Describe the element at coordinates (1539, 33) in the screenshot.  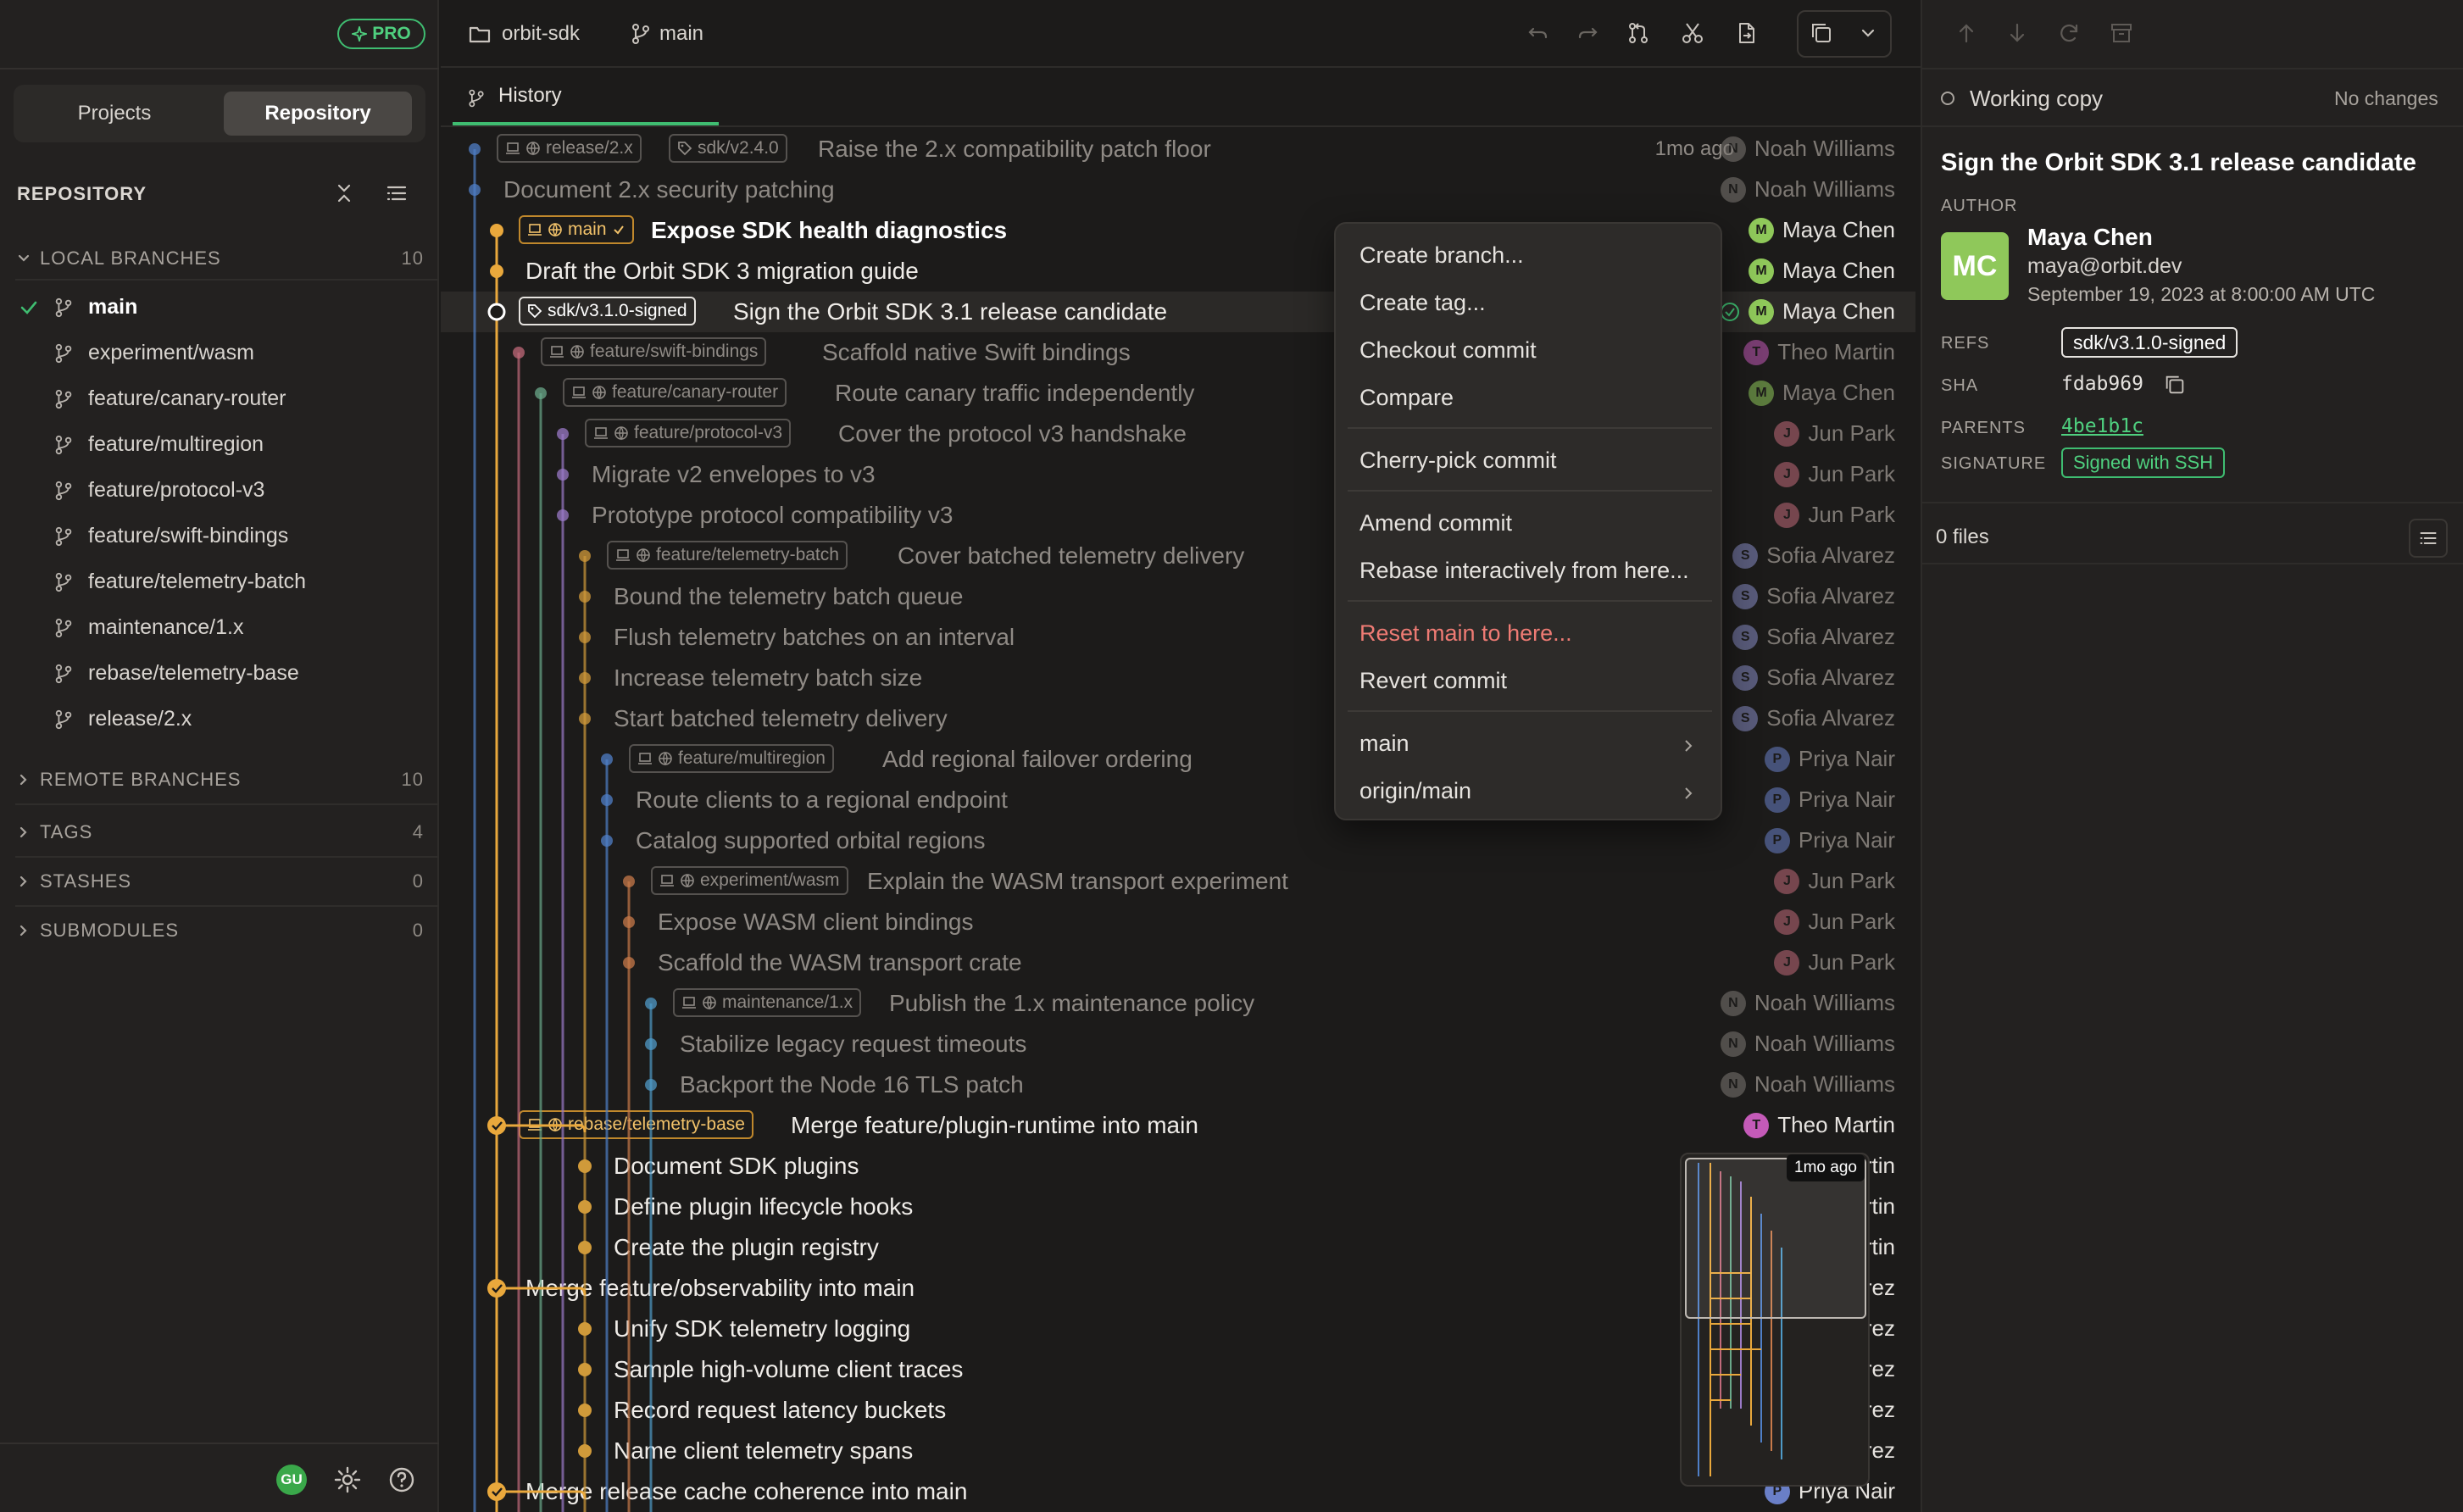
I see `undo-icon` at that location.